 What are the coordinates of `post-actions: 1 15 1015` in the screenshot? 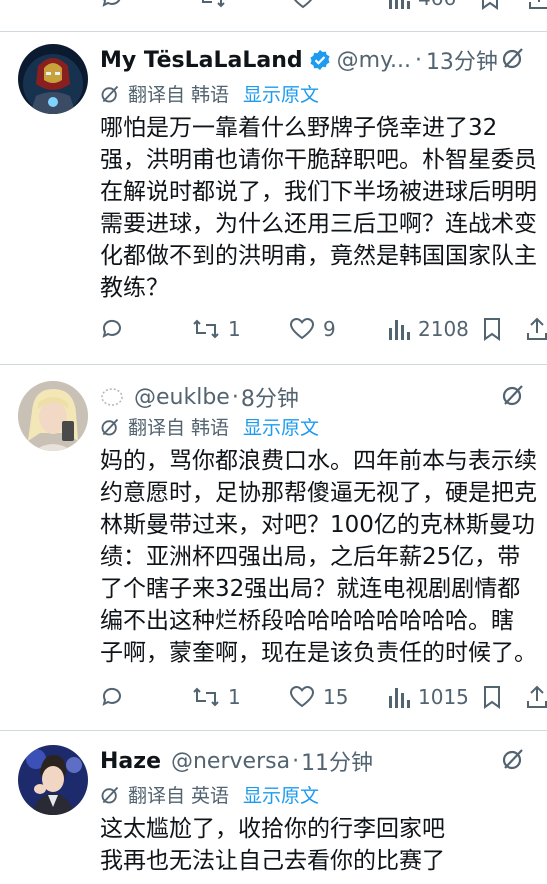 It's located at (323, 700).